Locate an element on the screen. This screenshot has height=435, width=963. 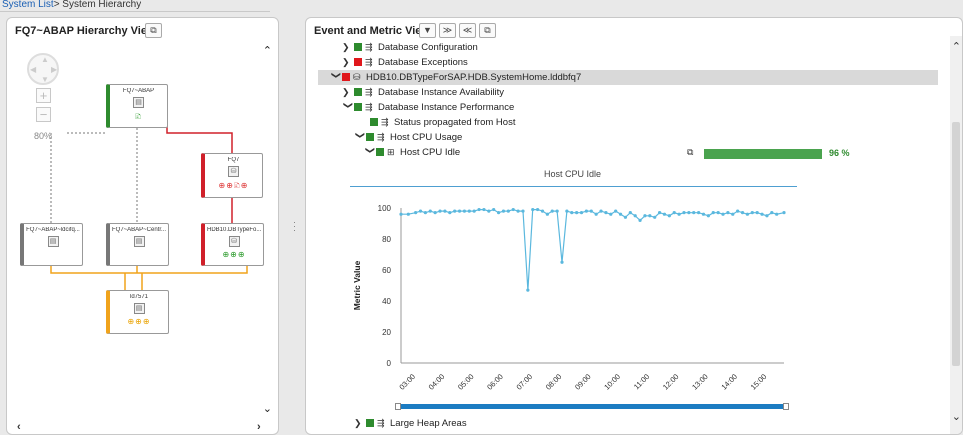
x-tick-label: 12:00 is located at coordinates (671, 382).